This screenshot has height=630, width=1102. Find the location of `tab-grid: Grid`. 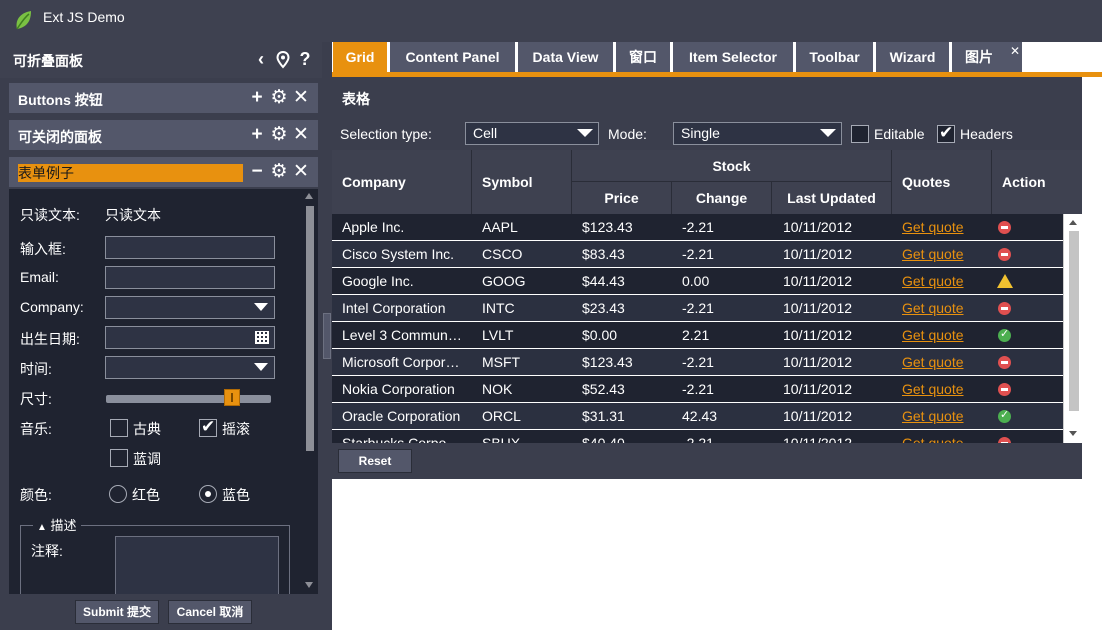

tab-grid: Grid is located at coordinates (360, 57).